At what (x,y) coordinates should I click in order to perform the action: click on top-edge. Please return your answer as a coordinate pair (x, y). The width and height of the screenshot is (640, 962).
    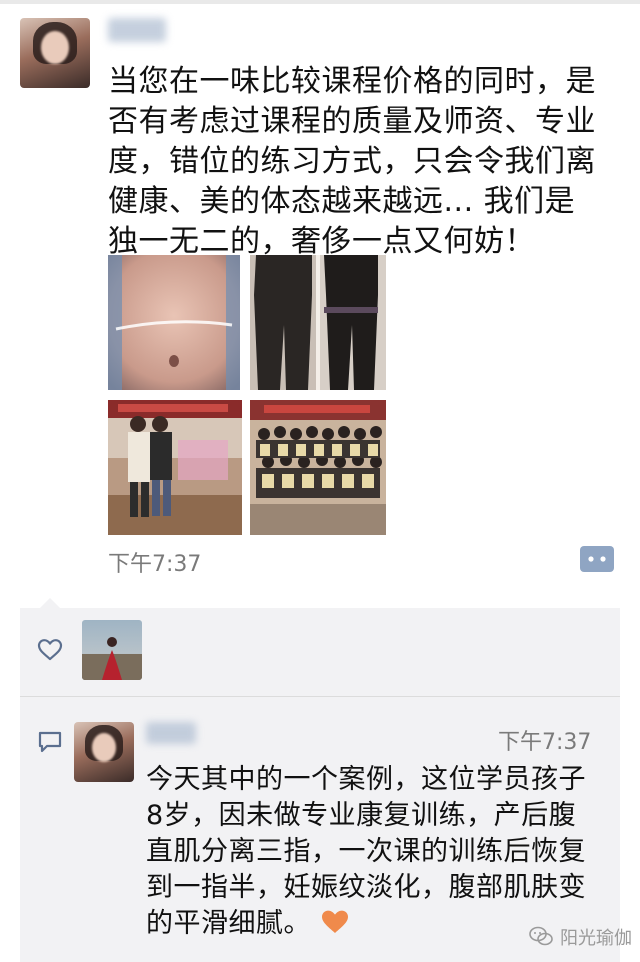
    Looking at the image, I should click on (320, 2).